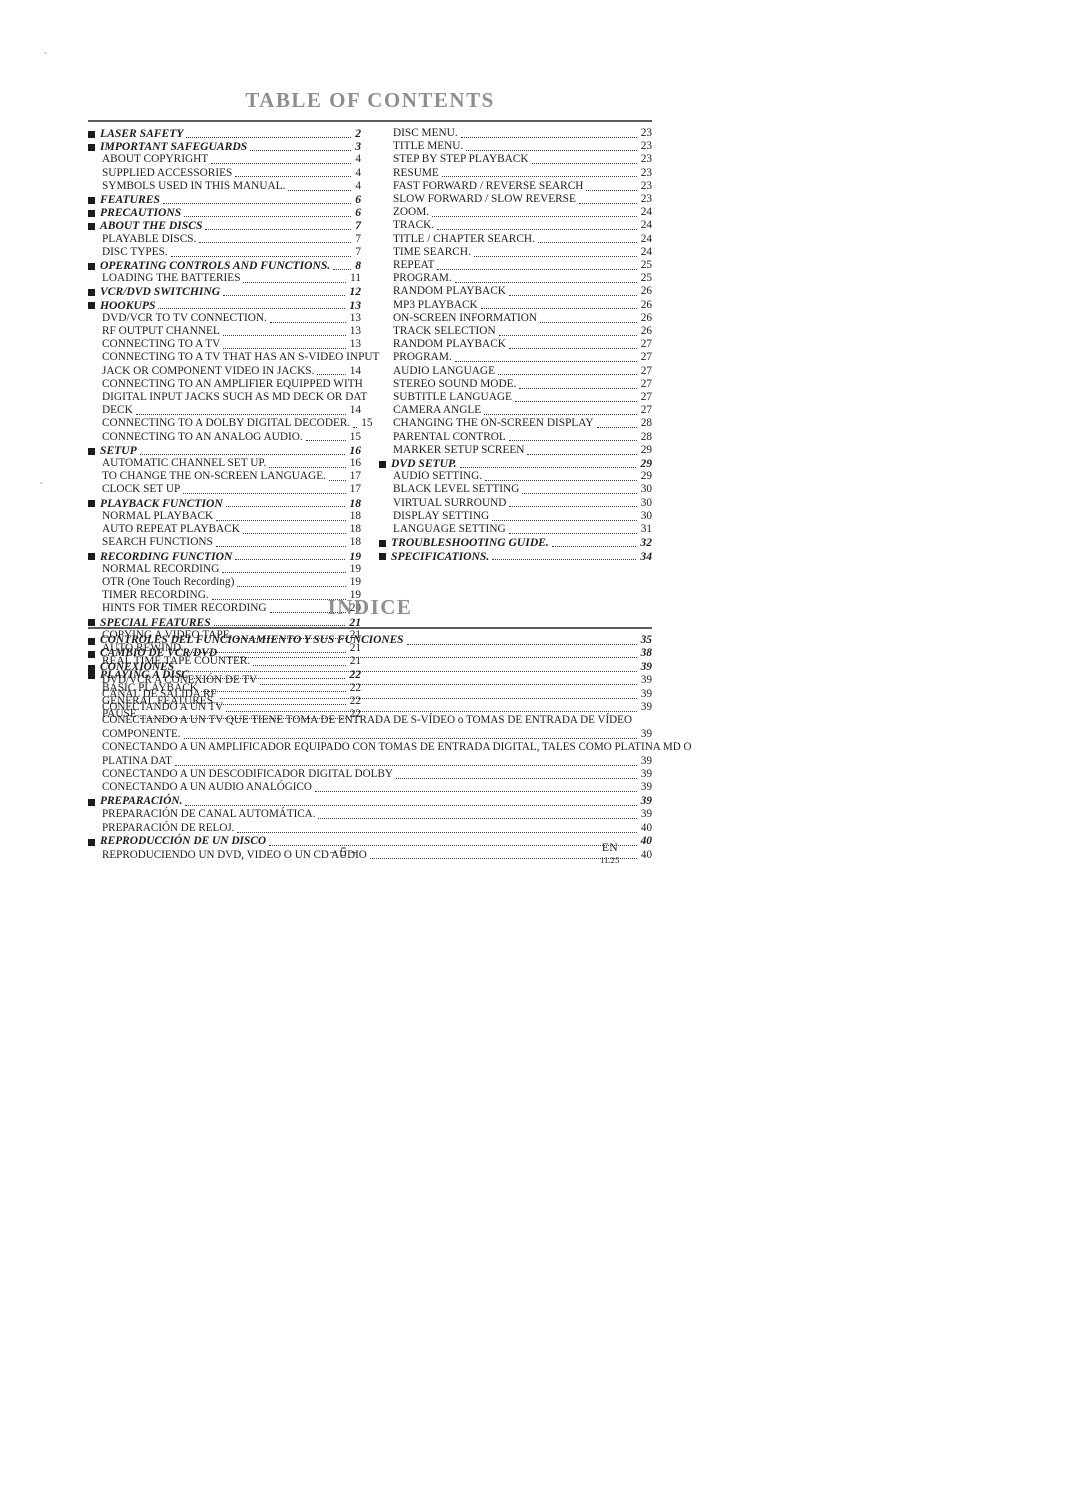 The image size is (1080, 1491). What do you see at coordinates (414, 265) in the screenshot?
I see `toc-entry-label: REPEAT` at bounding box center [414, 265].